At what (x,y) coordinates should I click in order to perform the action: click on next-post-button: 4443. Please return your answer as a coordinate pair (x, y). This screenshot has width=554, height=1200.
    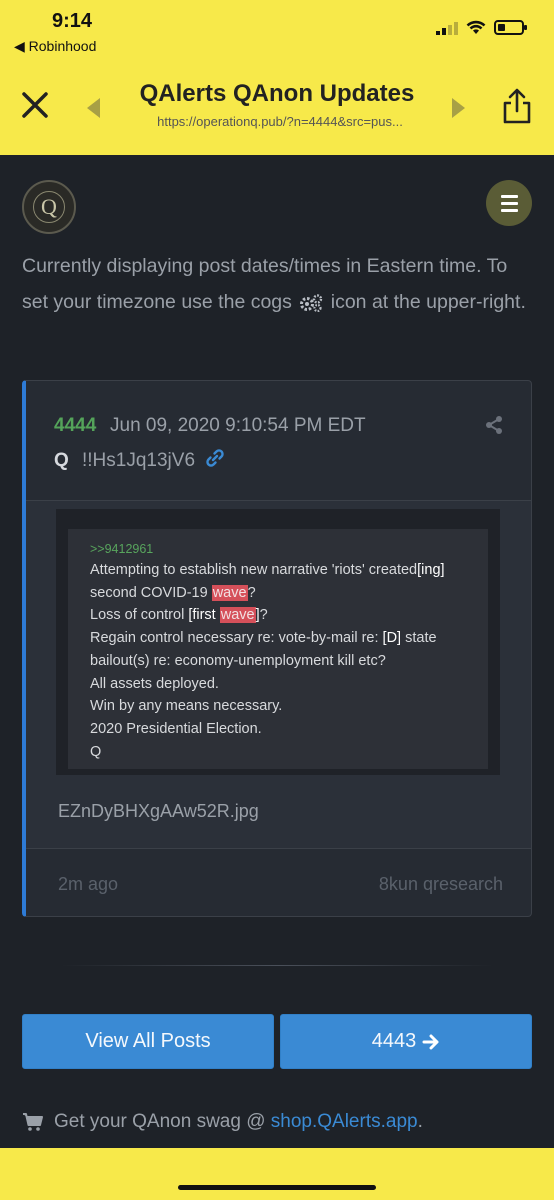
    Looking at the image, I should click on (406, 1041).